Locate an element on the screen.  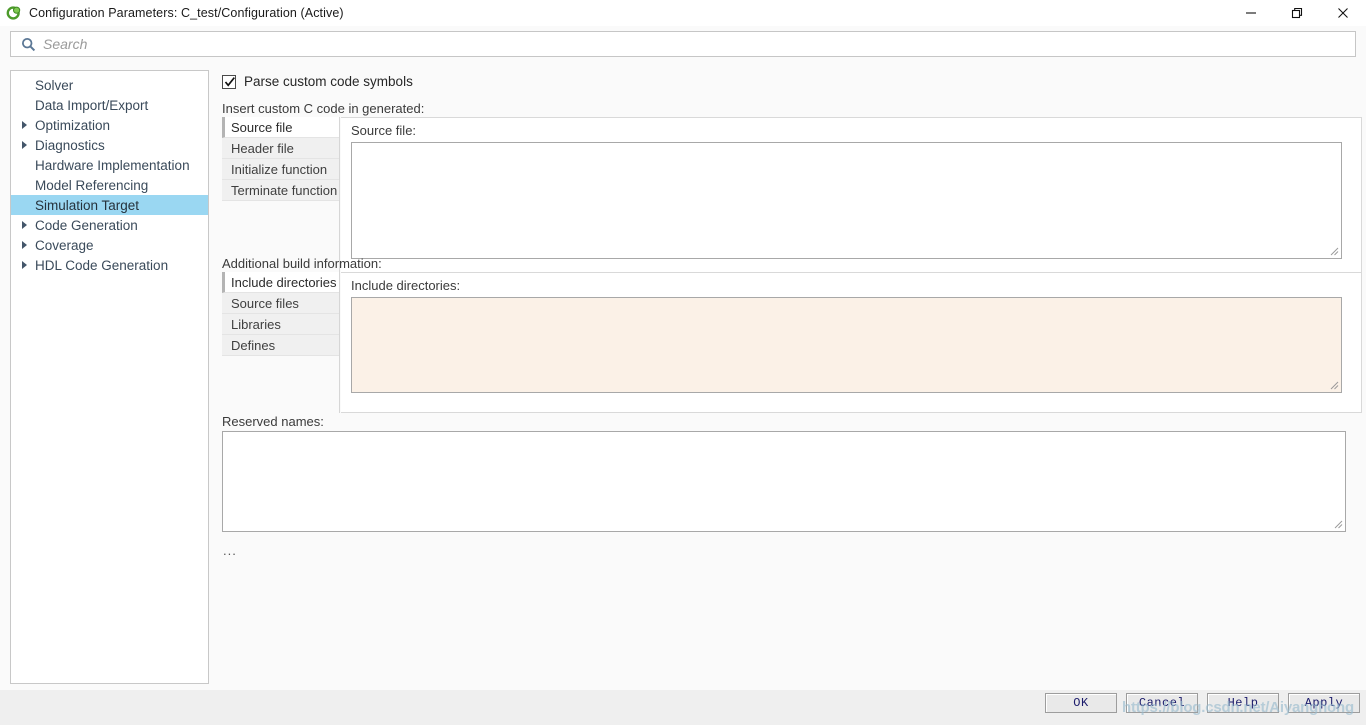
search-placeholder: Search is located at coordinates (65, 44).